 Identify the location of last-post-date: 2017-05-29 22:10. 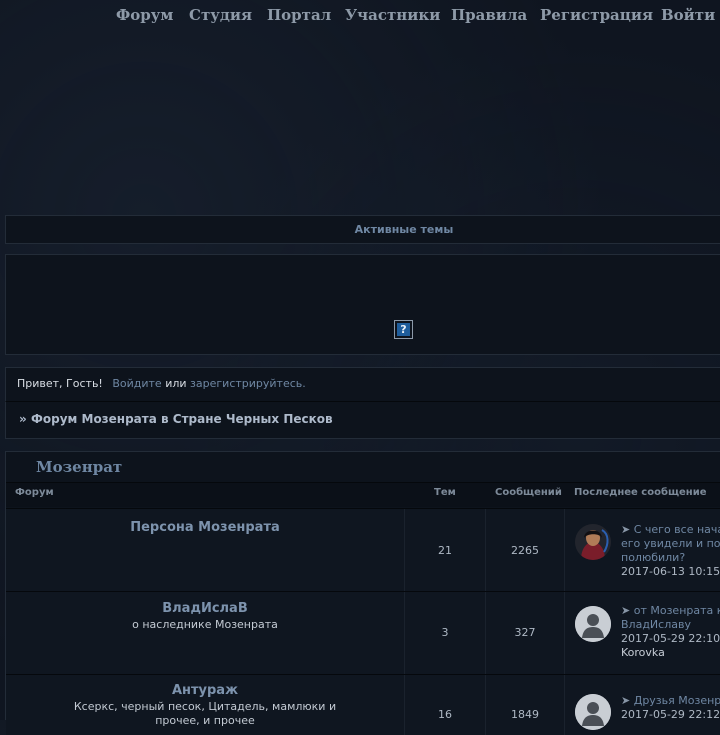
(670, 638).